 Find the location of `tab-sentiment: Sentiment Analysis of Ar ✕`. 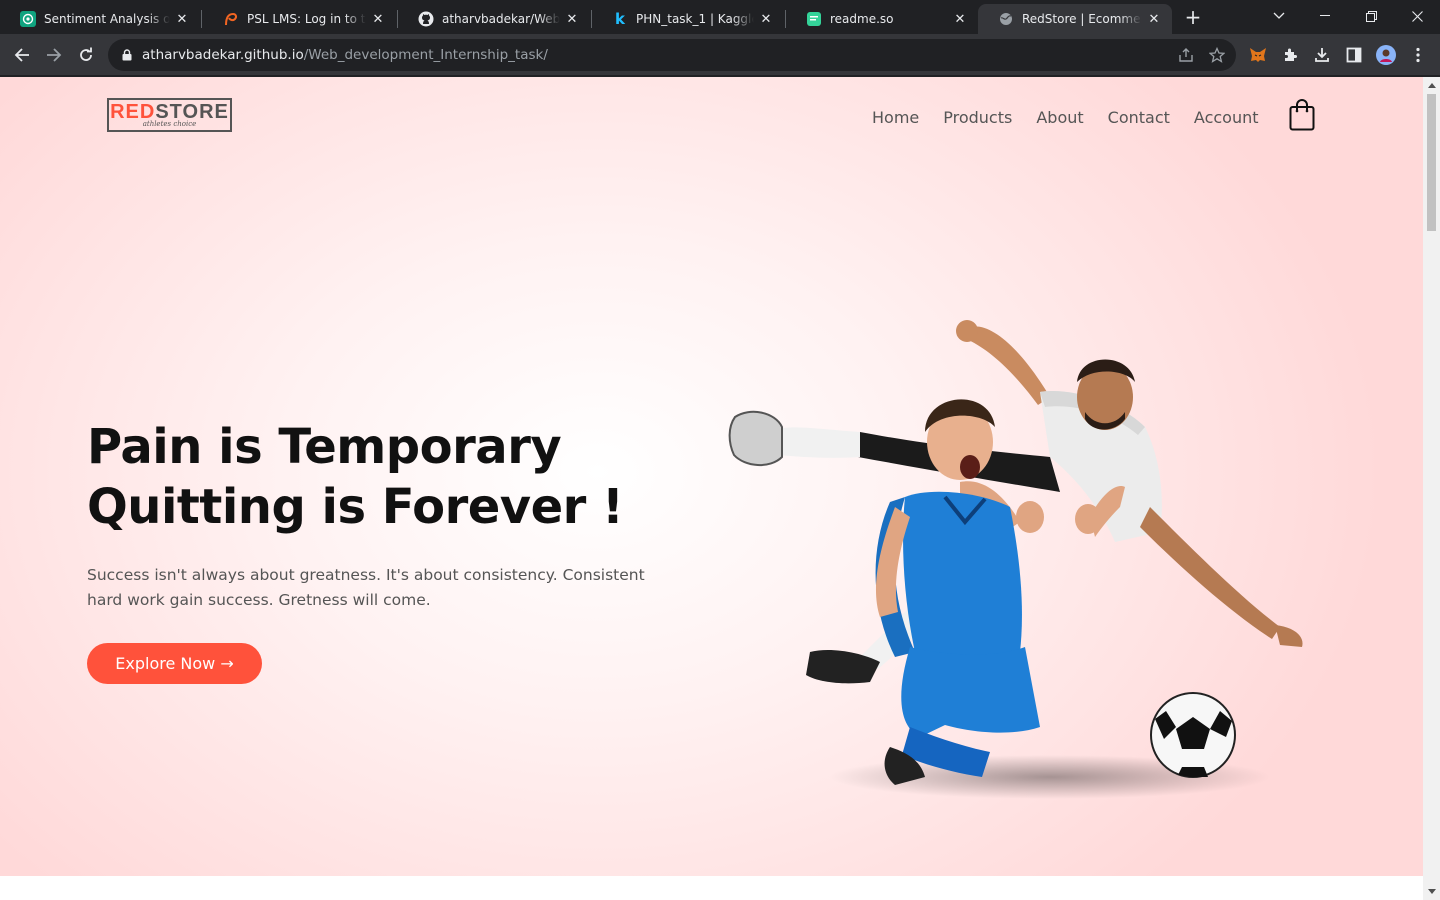

tab-sentiment: Sentiment Analysis of Ar ✕ is located at coordinates (100, 19).